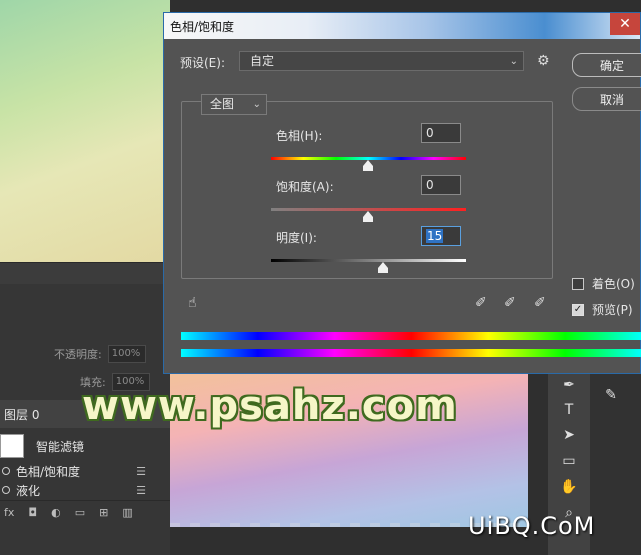  I want to click on panel-collapse-strip, so click(85, 273).